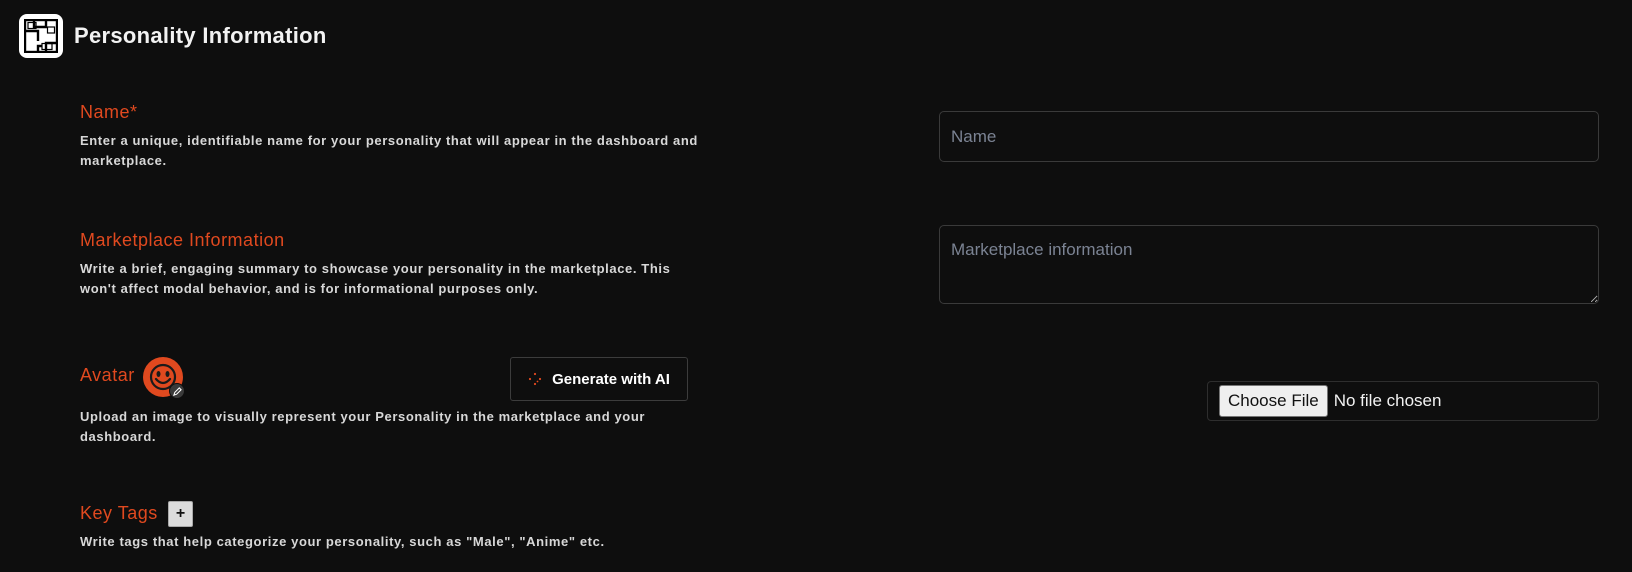  I want to click on app-logo-icon, so click(41, 36).